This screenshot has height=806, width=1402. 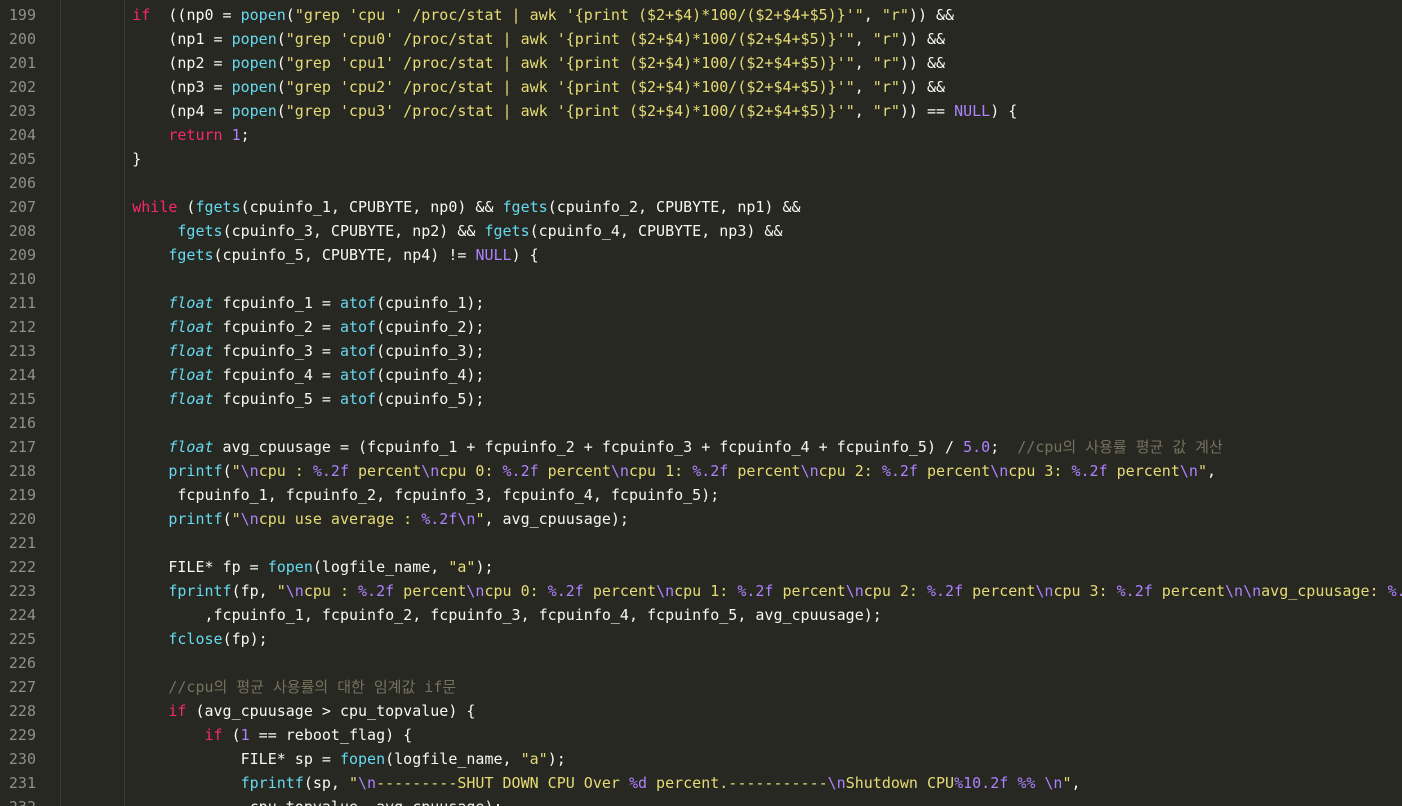 I want to click on code-line: 206, so click(x=701, y=183).